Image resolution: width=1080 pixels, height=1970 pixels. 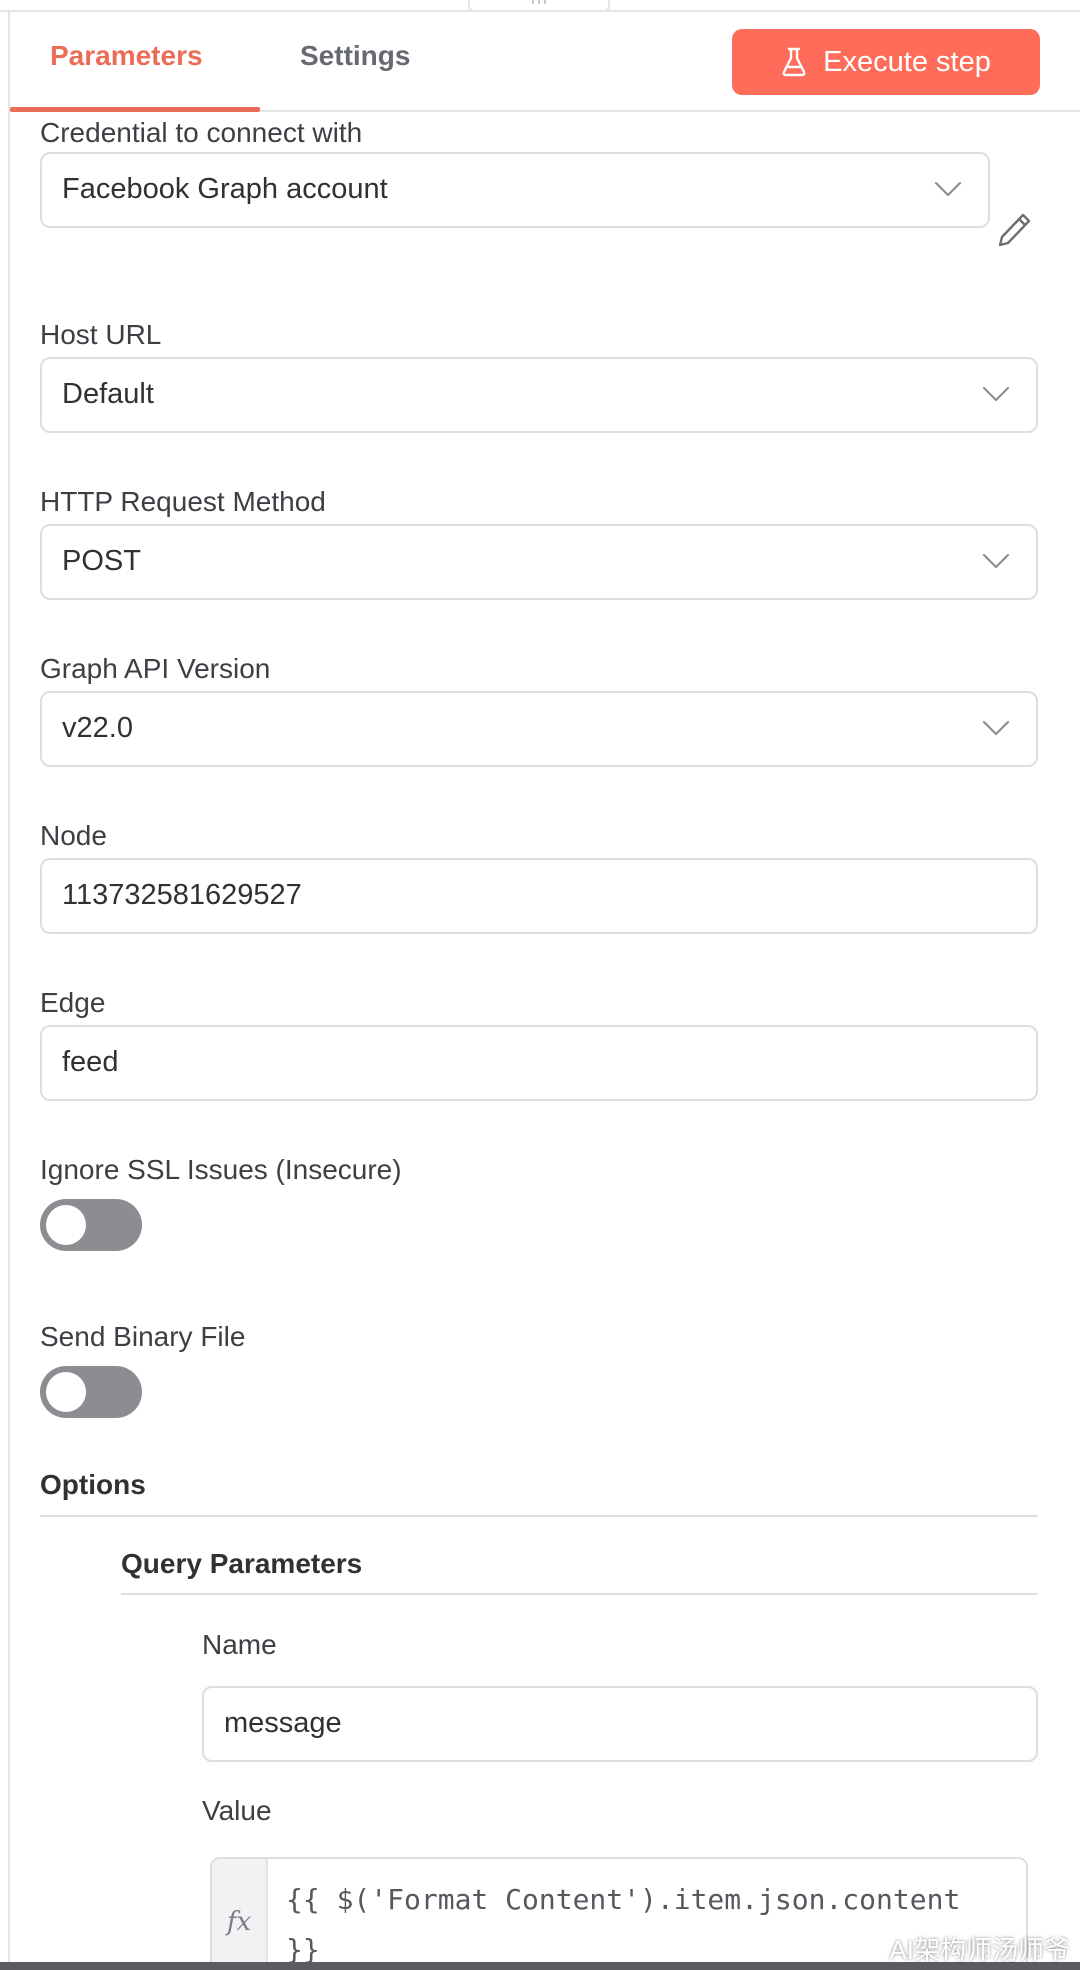 I want to click on active-tab-indicator, so click(x=135, y=109).